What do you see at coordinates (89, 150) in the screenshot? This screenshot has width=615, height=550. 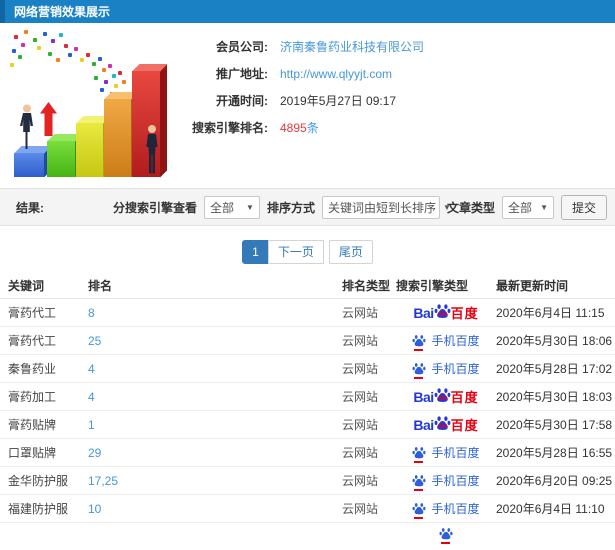 I see `chart-bar-yellow` at bounding box center [89, 150].